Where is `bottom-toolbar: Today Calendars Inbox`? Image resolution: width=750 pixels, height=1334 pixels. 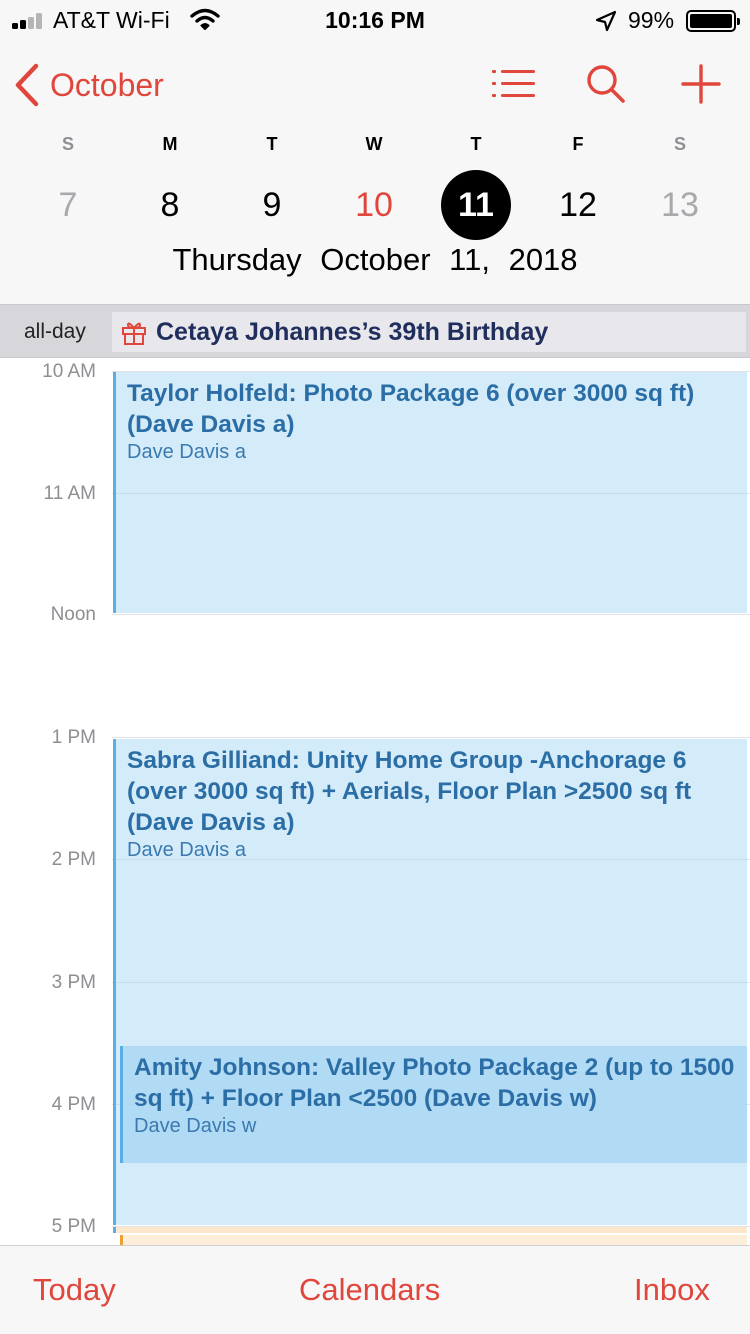 bottom-toolbar: Today Calendars Inbox is located at coordinates (375, 1289).